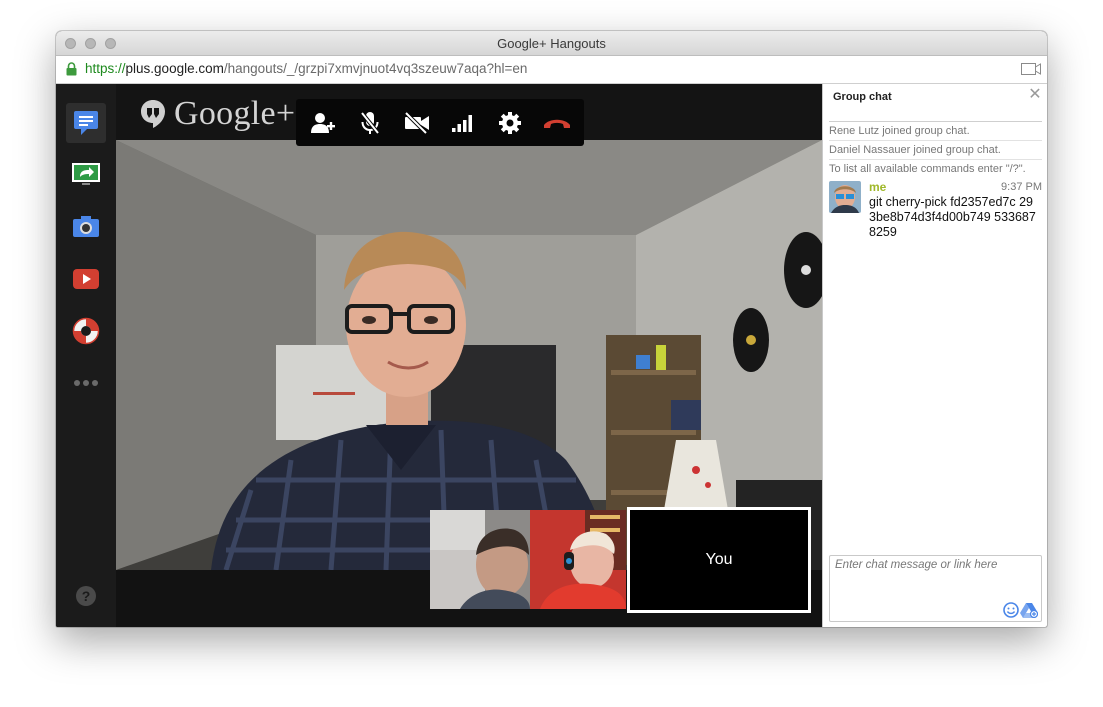 The height and width of the screenshot is (707, 1103). I want to click on signal-icon, so click(462, 123).